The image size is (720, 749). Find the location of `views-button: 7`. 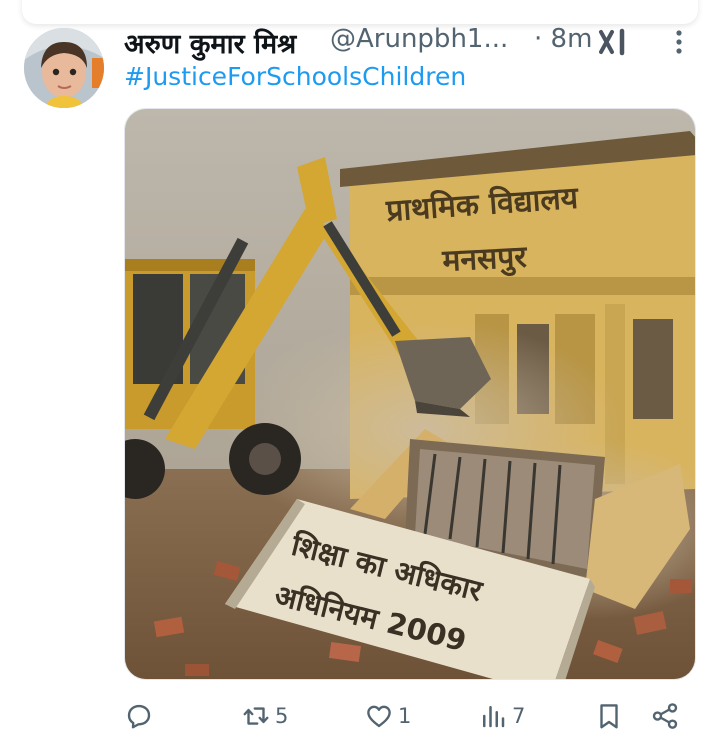

views-button: 7 is located at coordinates (501, 716).